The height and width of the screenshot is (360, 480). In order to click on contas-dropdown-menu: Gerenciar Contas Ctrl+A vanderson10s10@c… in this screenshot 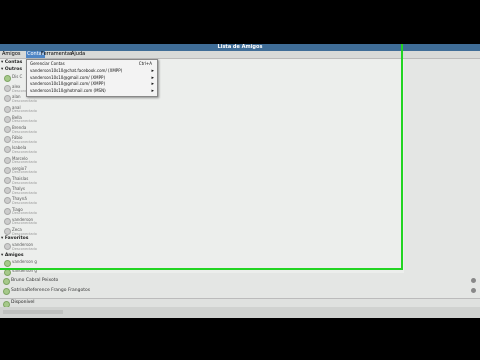, I will do `click(92, 78)`.